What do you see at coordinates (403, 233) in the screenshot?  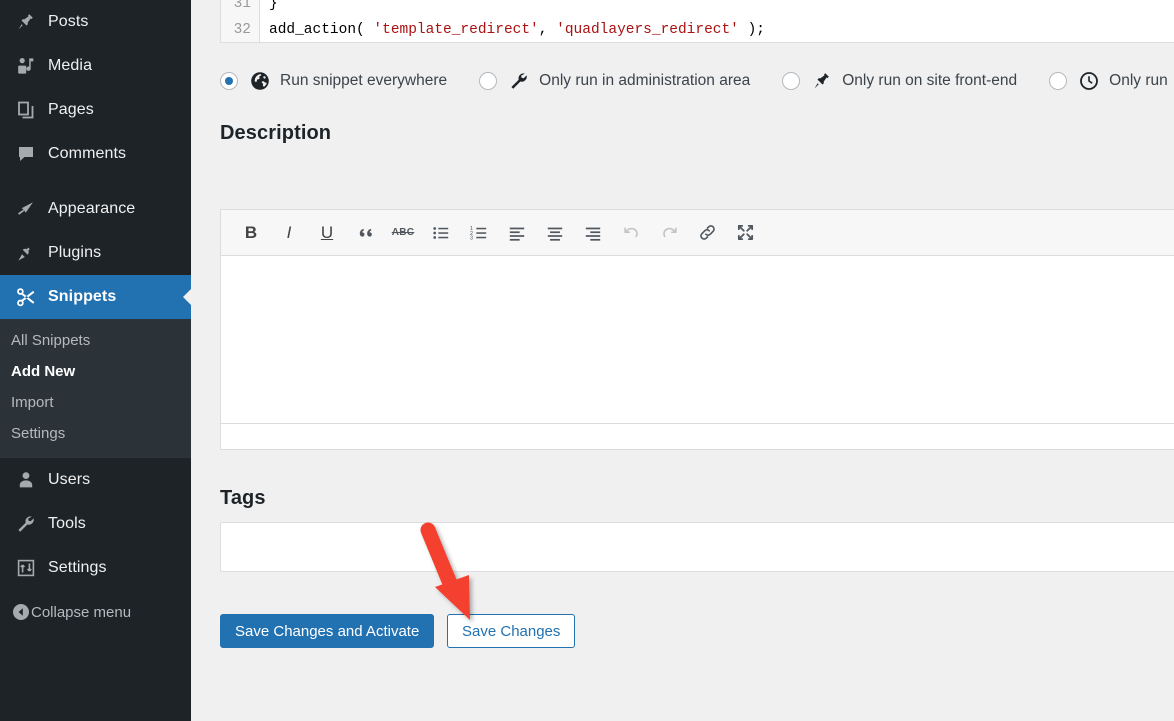 I see `strikethrough-icon: ABC` at bounding box center [403, 233].